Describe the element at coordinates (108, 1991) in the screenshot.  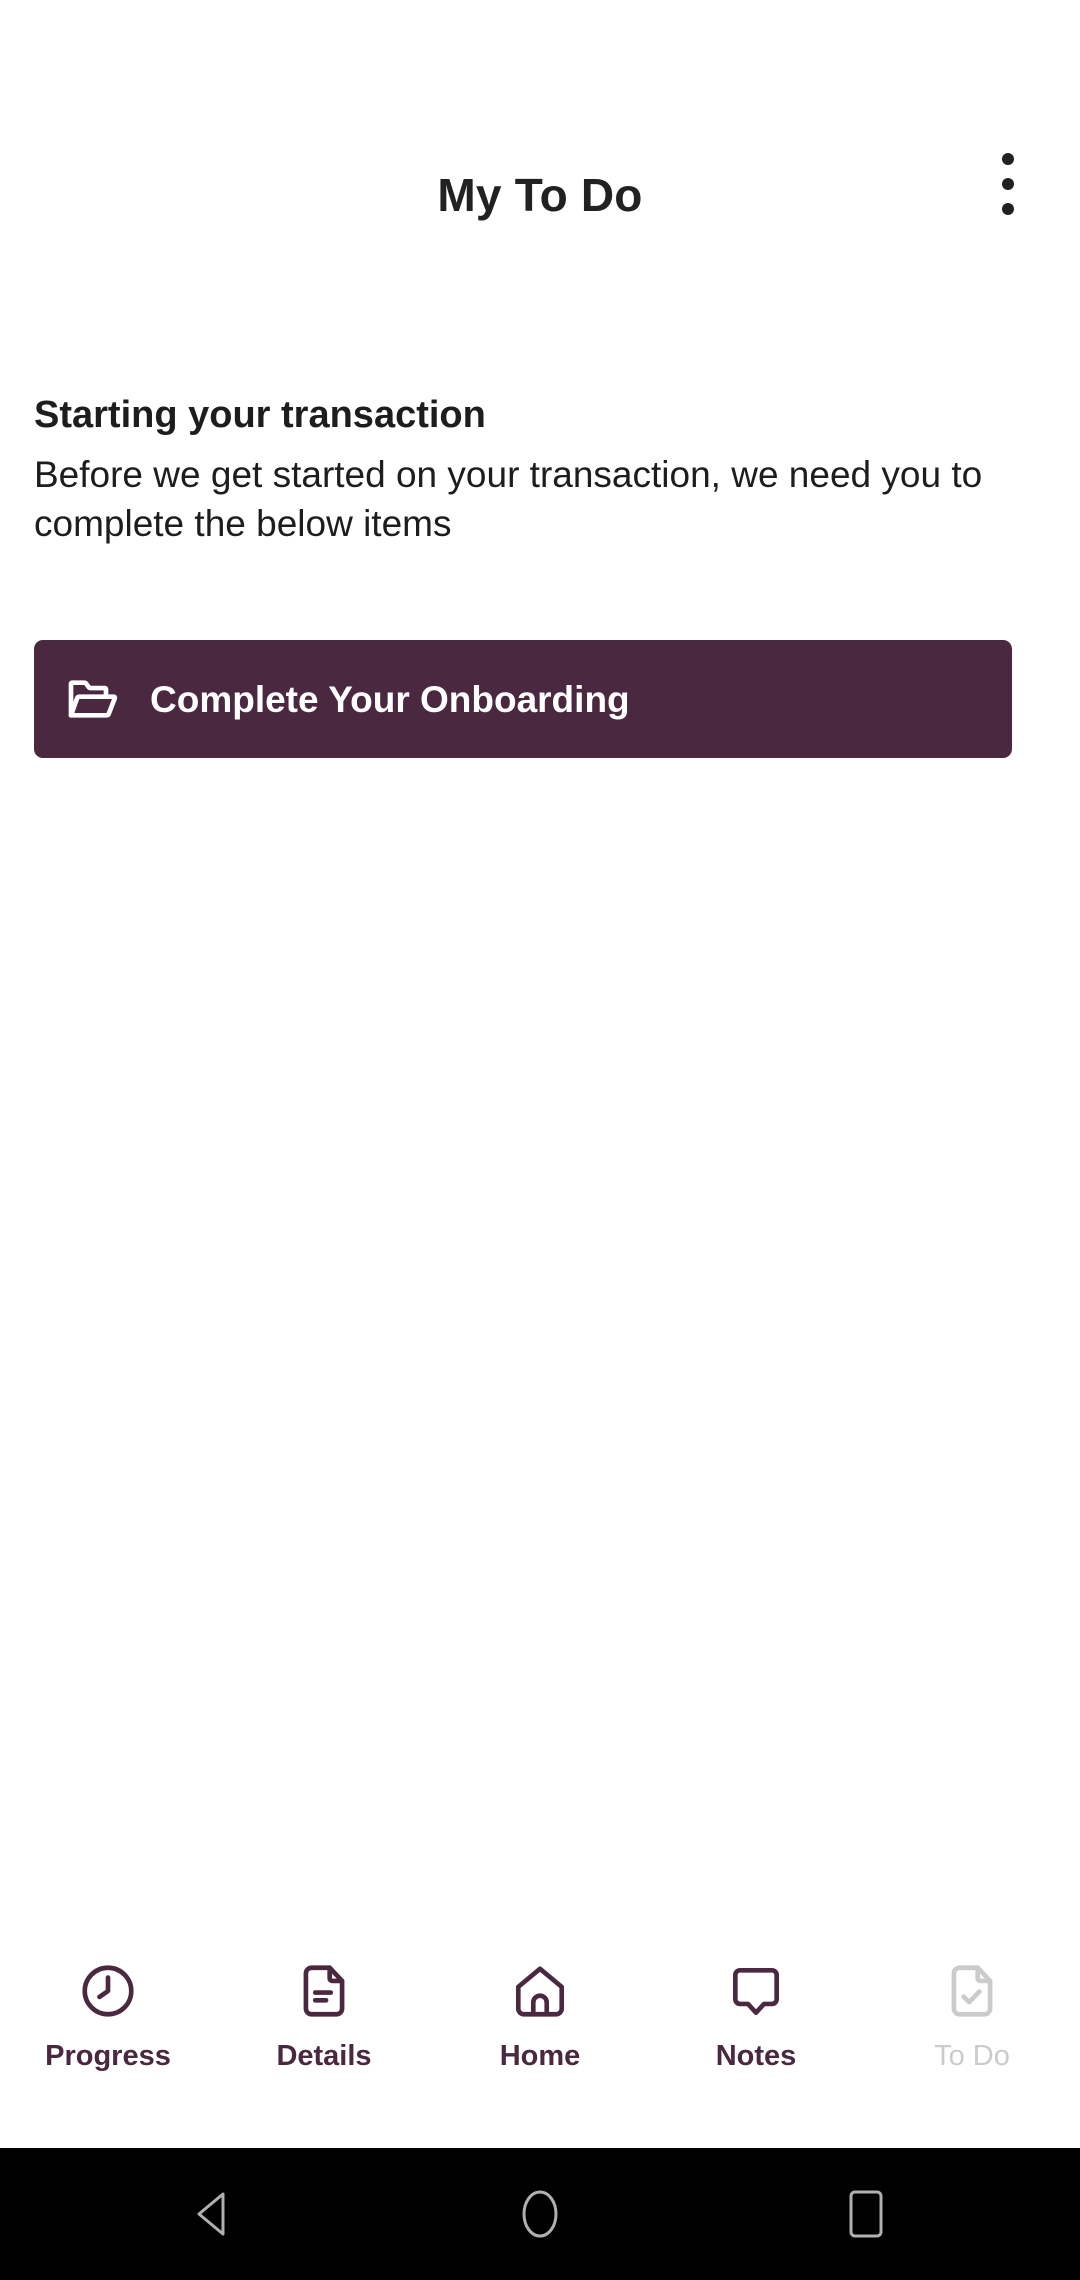
I see `clock-icon` at that location.